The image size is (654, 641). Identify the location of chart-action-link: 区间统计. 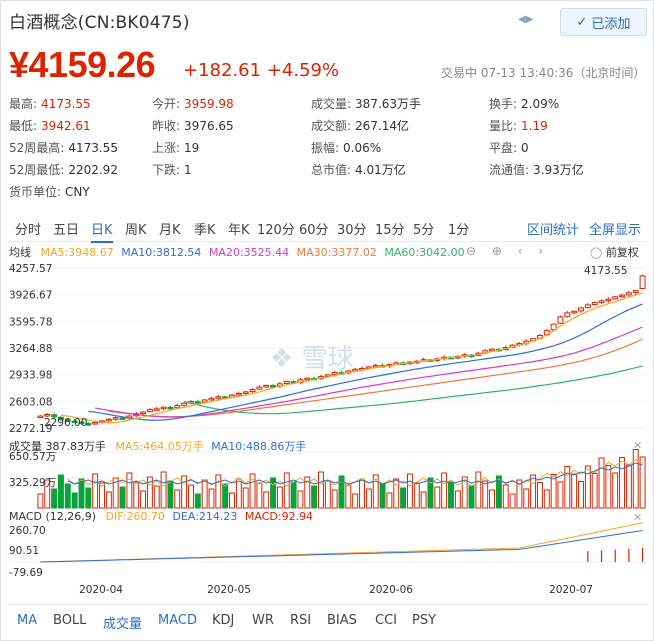
(553, 228).